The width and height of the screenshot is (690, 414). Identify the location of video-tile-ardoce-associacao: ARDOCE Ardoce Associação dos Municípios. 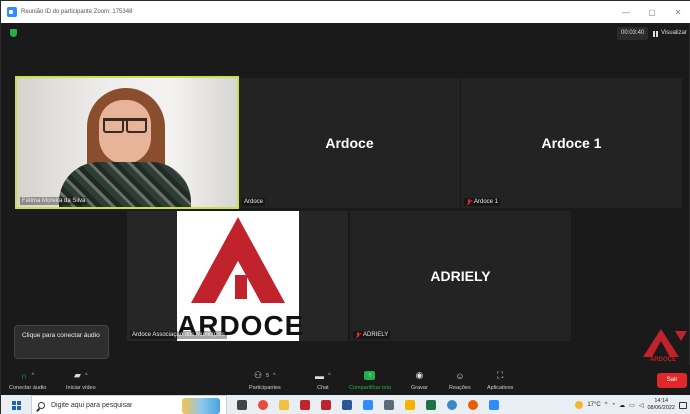
(237, 276).